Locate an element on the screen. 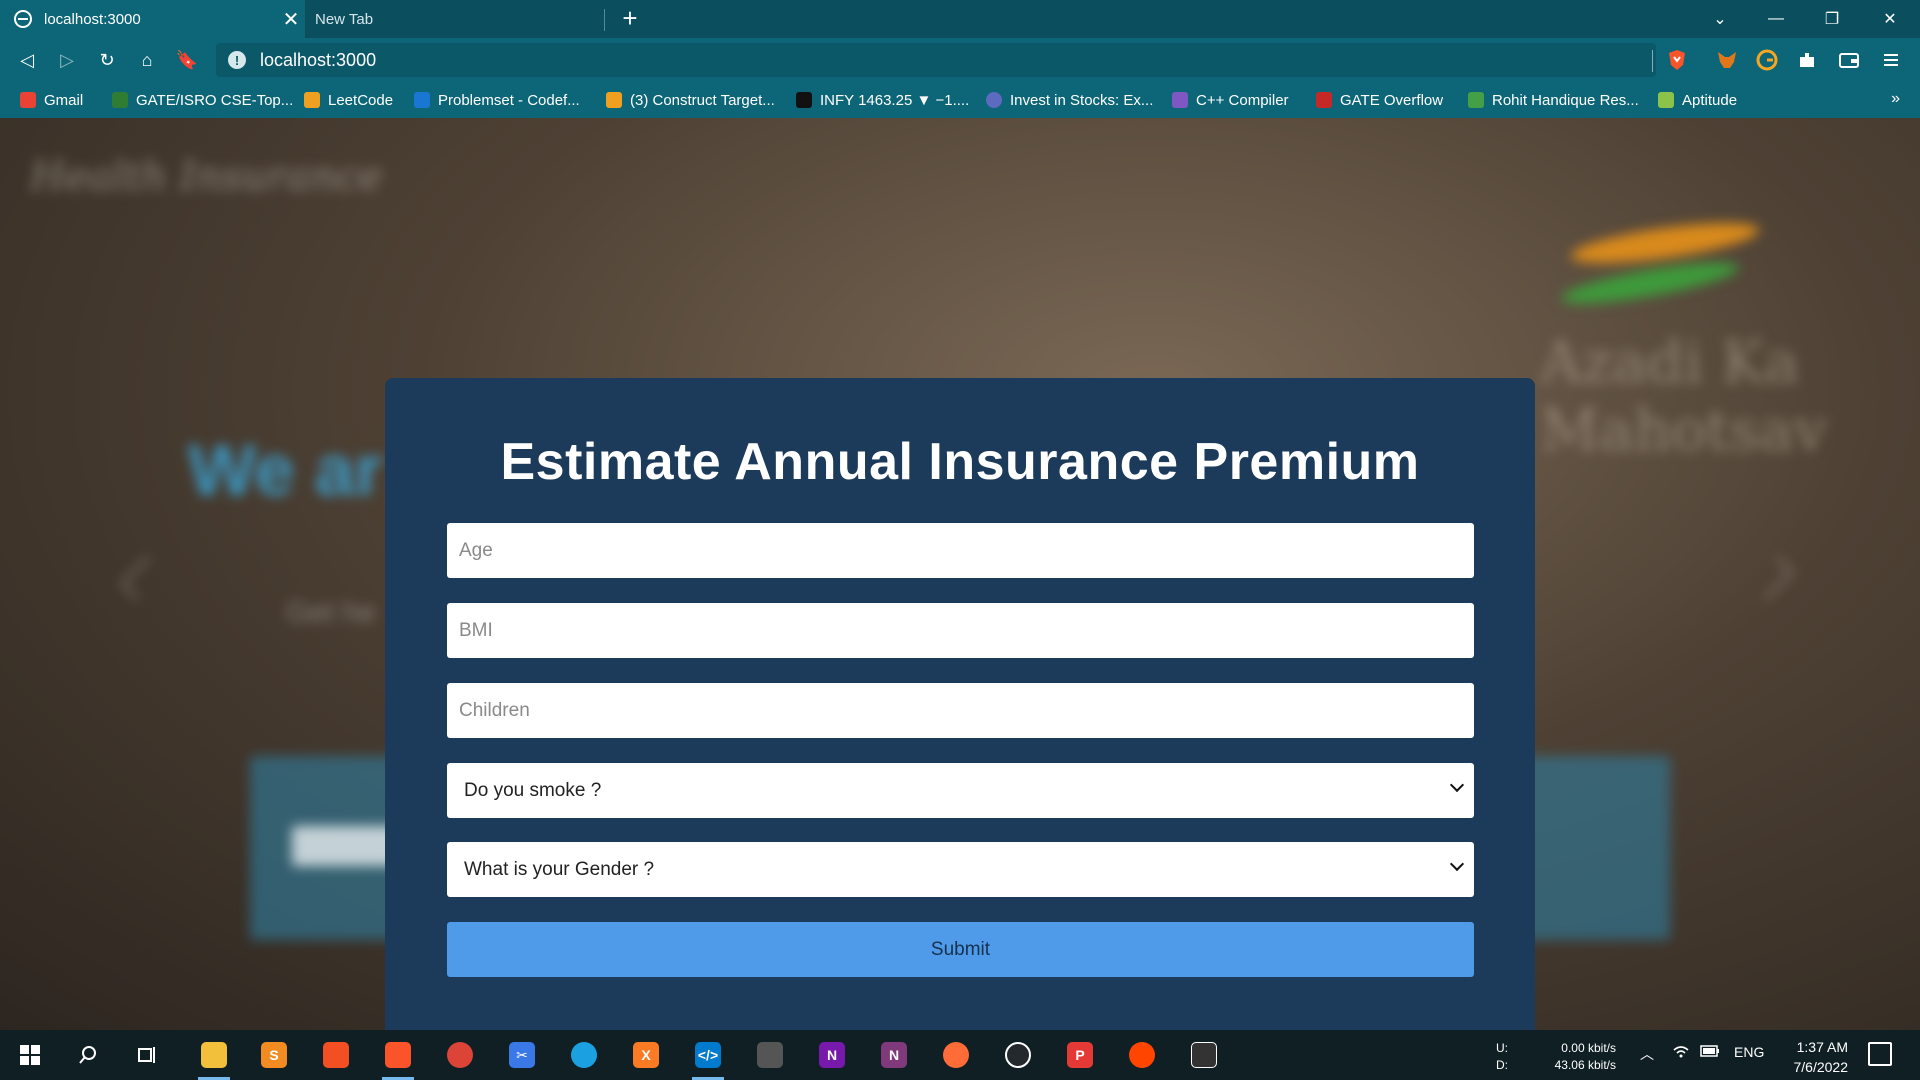 The width and height of the screenshot is (1920, 1080). tab-new-tab: New Tab is located at coordinates (455, 19).